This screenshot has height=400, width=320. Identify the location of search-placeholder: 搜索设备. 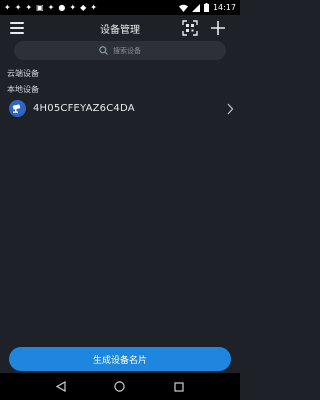
(127, 50).